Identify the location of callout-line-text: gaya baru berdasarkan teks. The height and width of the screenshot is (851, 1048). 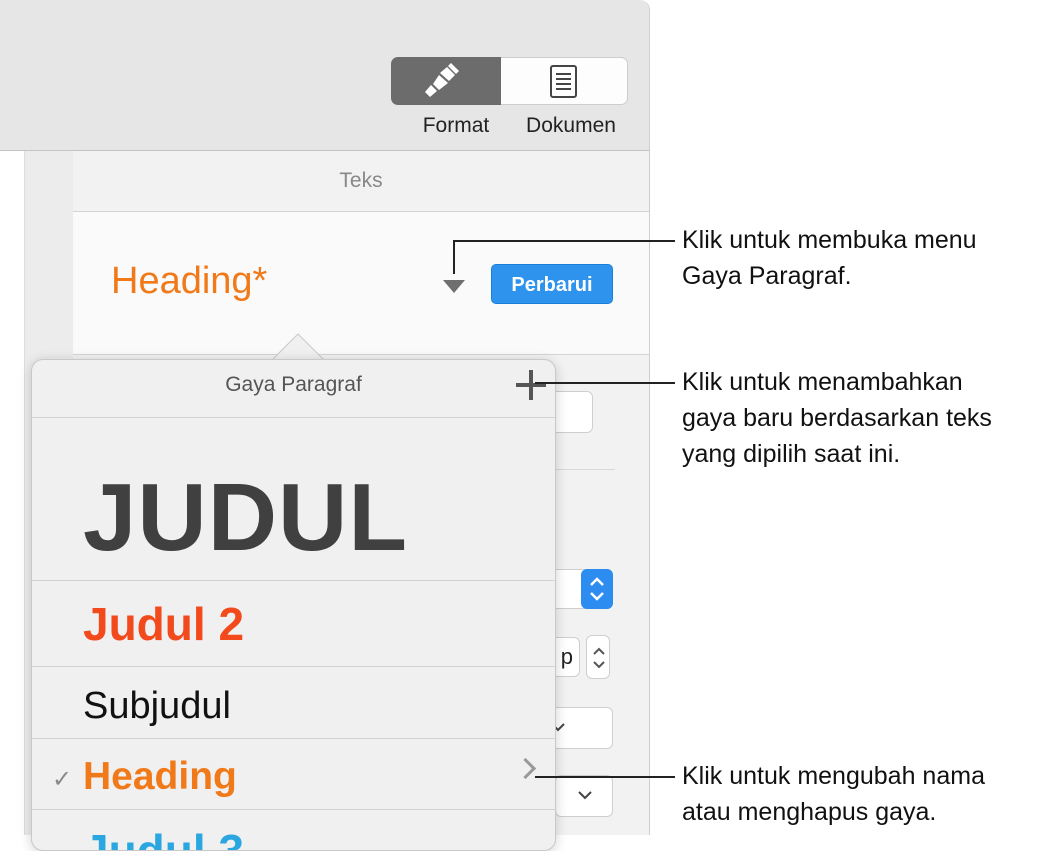
(837, 418).